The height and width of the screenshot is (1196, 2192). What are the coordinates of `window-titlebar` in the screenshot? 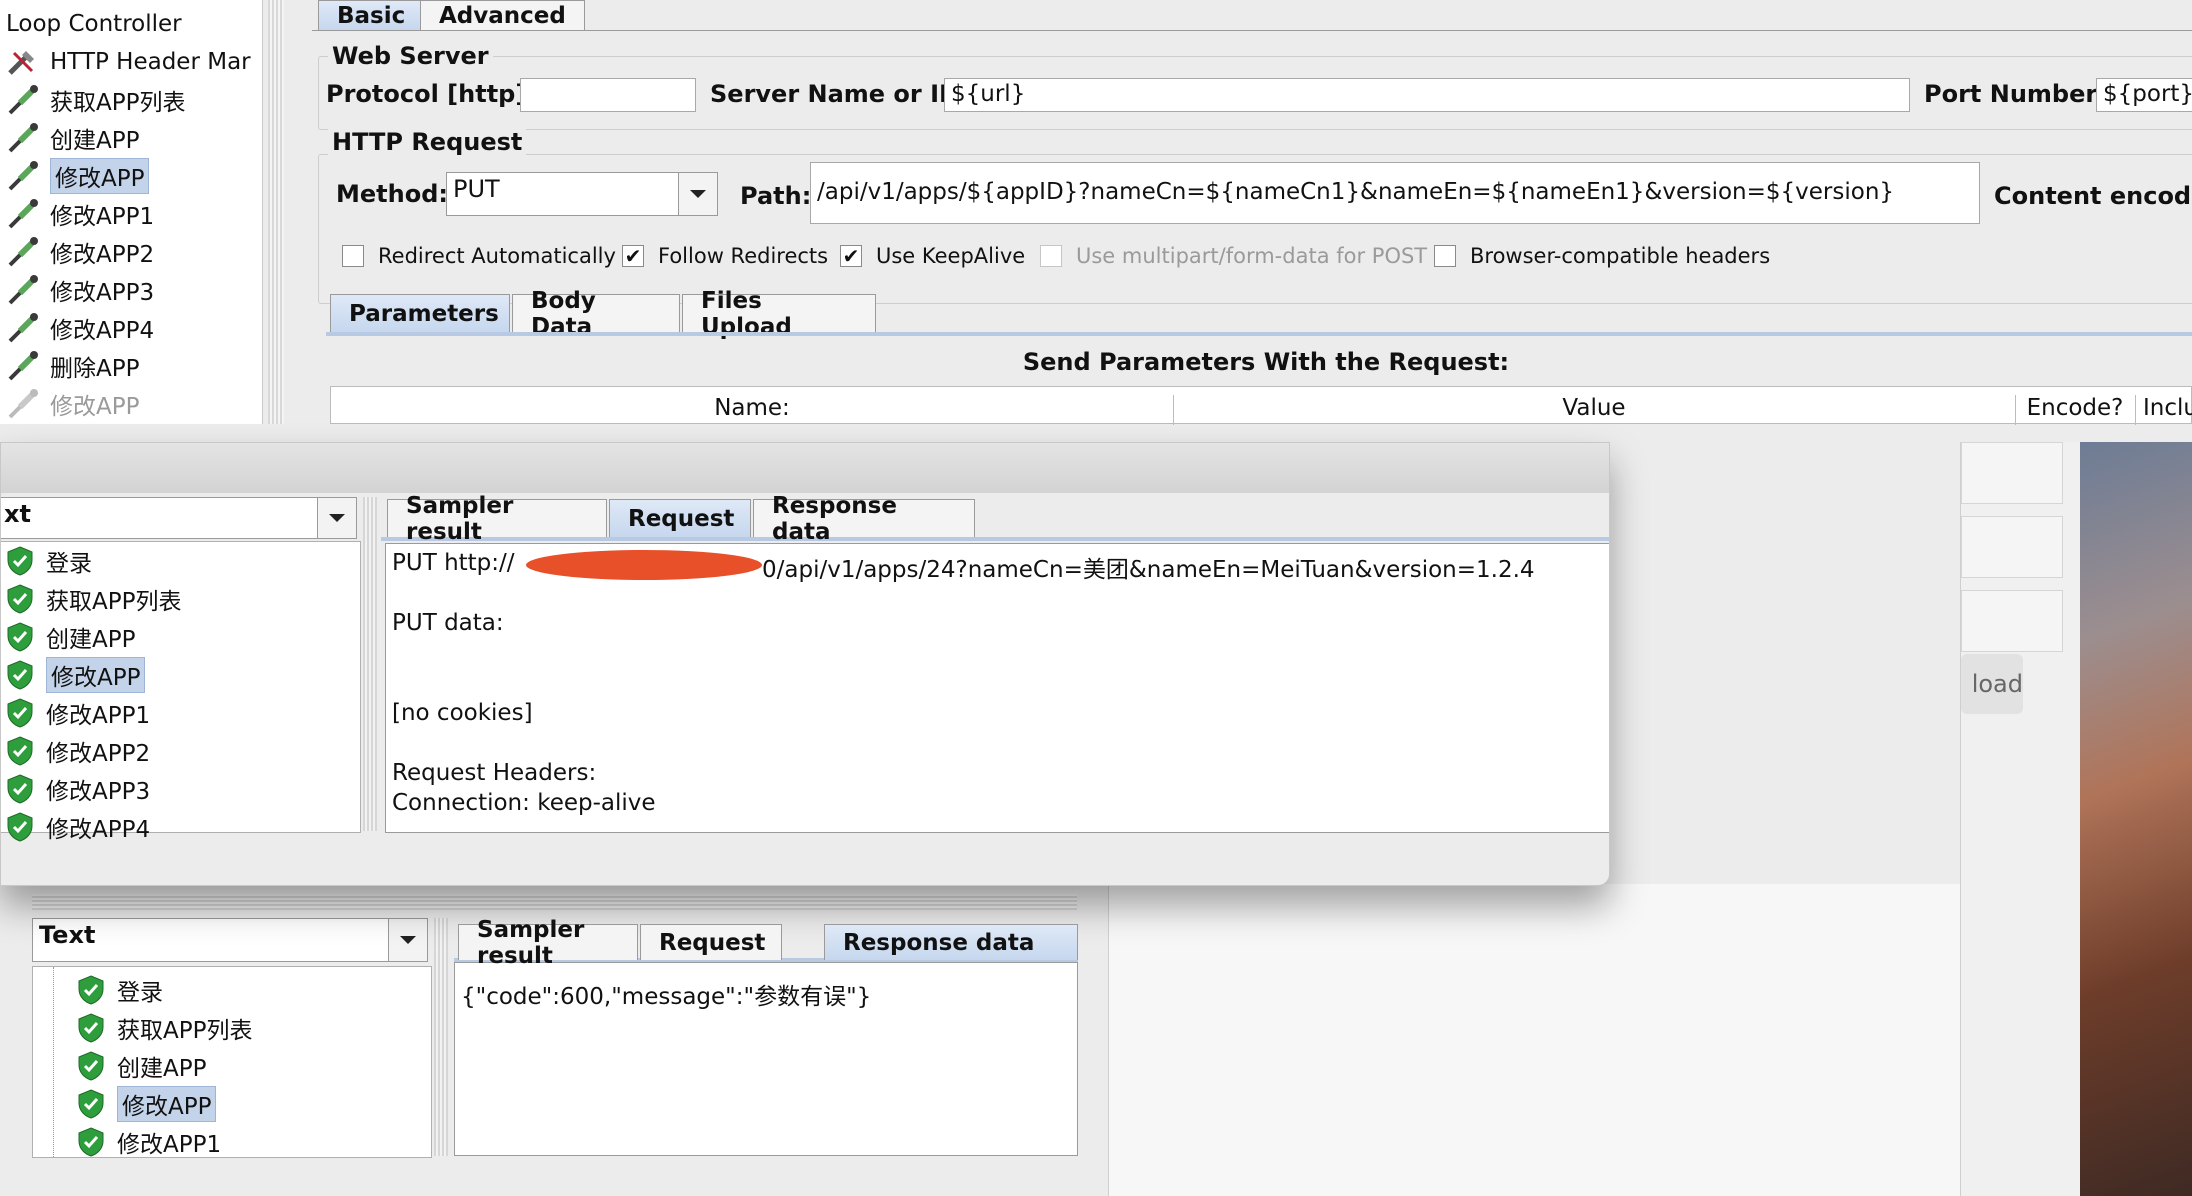 It's located at (805, 468).